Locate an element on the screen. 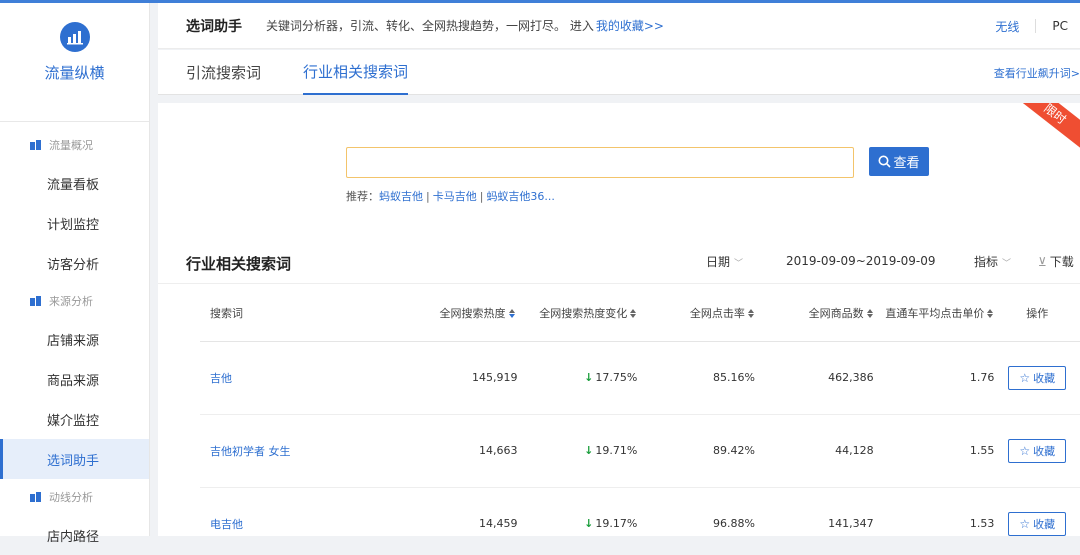  sidebar-item-keyword-assistant: 选词助手 is located at coordinates (74, 459).